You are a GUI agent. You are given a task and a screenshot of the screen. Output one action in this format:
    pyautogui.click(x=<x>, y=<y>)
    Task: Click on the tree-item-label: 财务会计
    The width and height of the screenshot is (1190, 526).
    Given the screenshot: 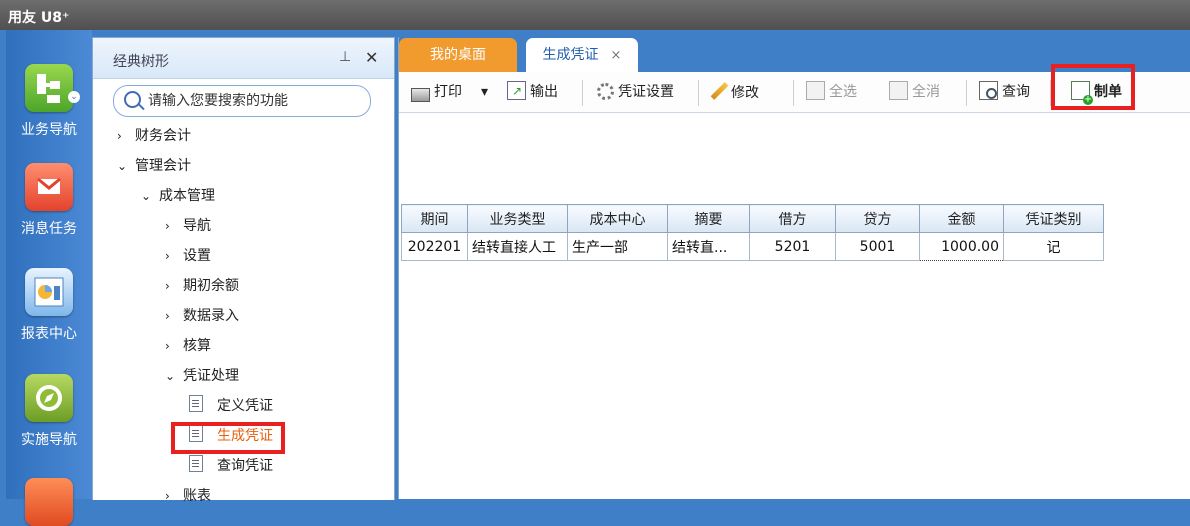 What is the action you would take?
    pyautogui.click(x=163, y=136)
    